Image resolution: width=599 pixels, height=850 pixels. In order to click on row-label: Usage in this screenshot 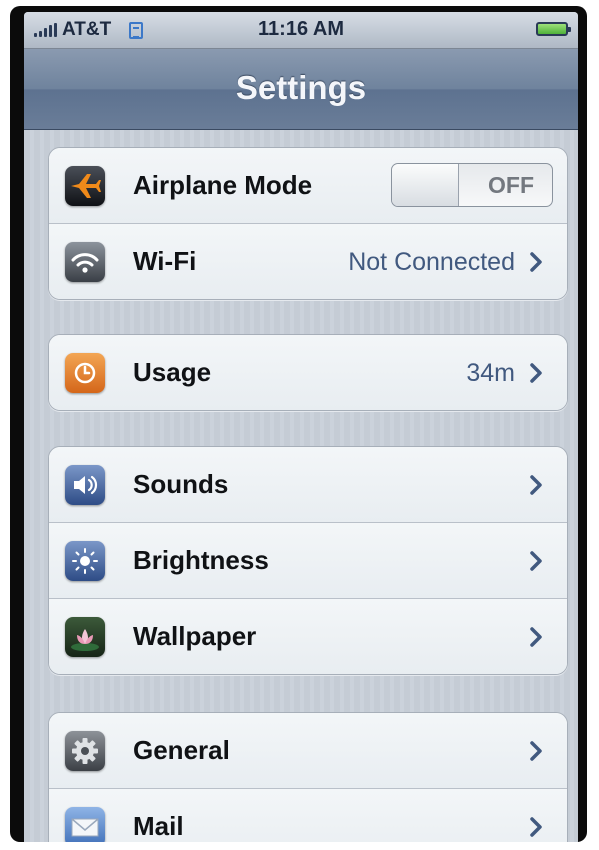, I will do `click(172, 372)`.